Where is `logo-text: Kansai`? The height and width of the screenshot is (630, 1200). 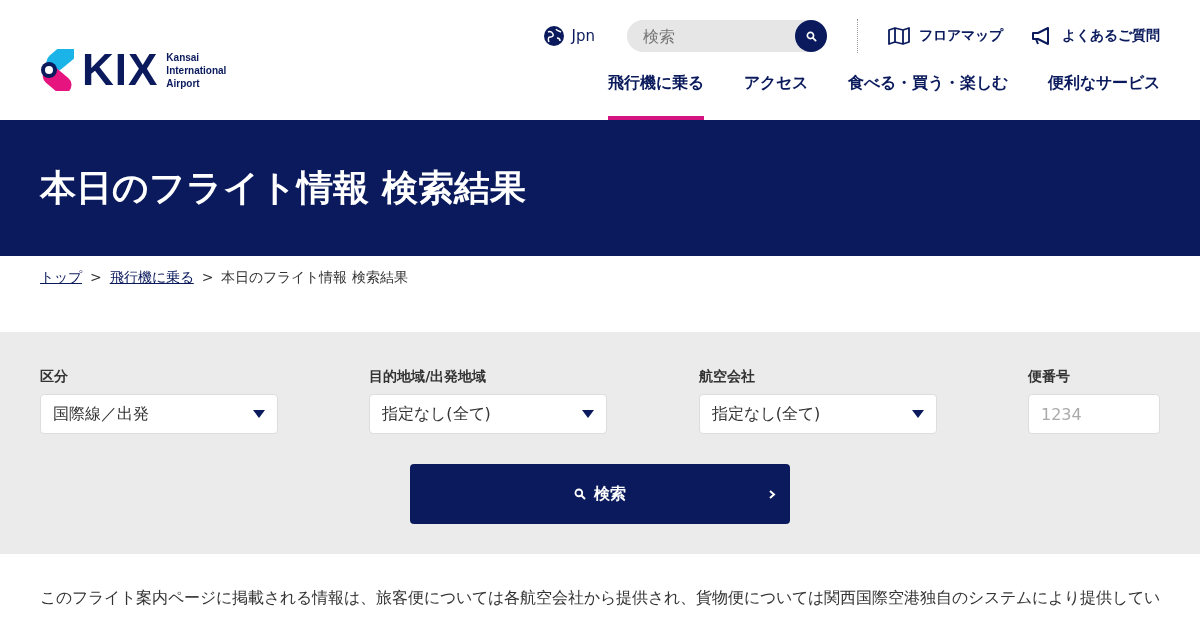 logo-text: Kansai is located at coordinates (183, 57).